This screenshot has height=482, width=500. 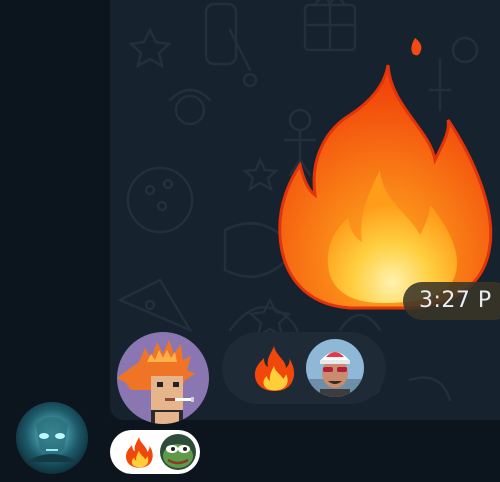 I want to click on own-reaction-pill, so click(x=155, y=452).